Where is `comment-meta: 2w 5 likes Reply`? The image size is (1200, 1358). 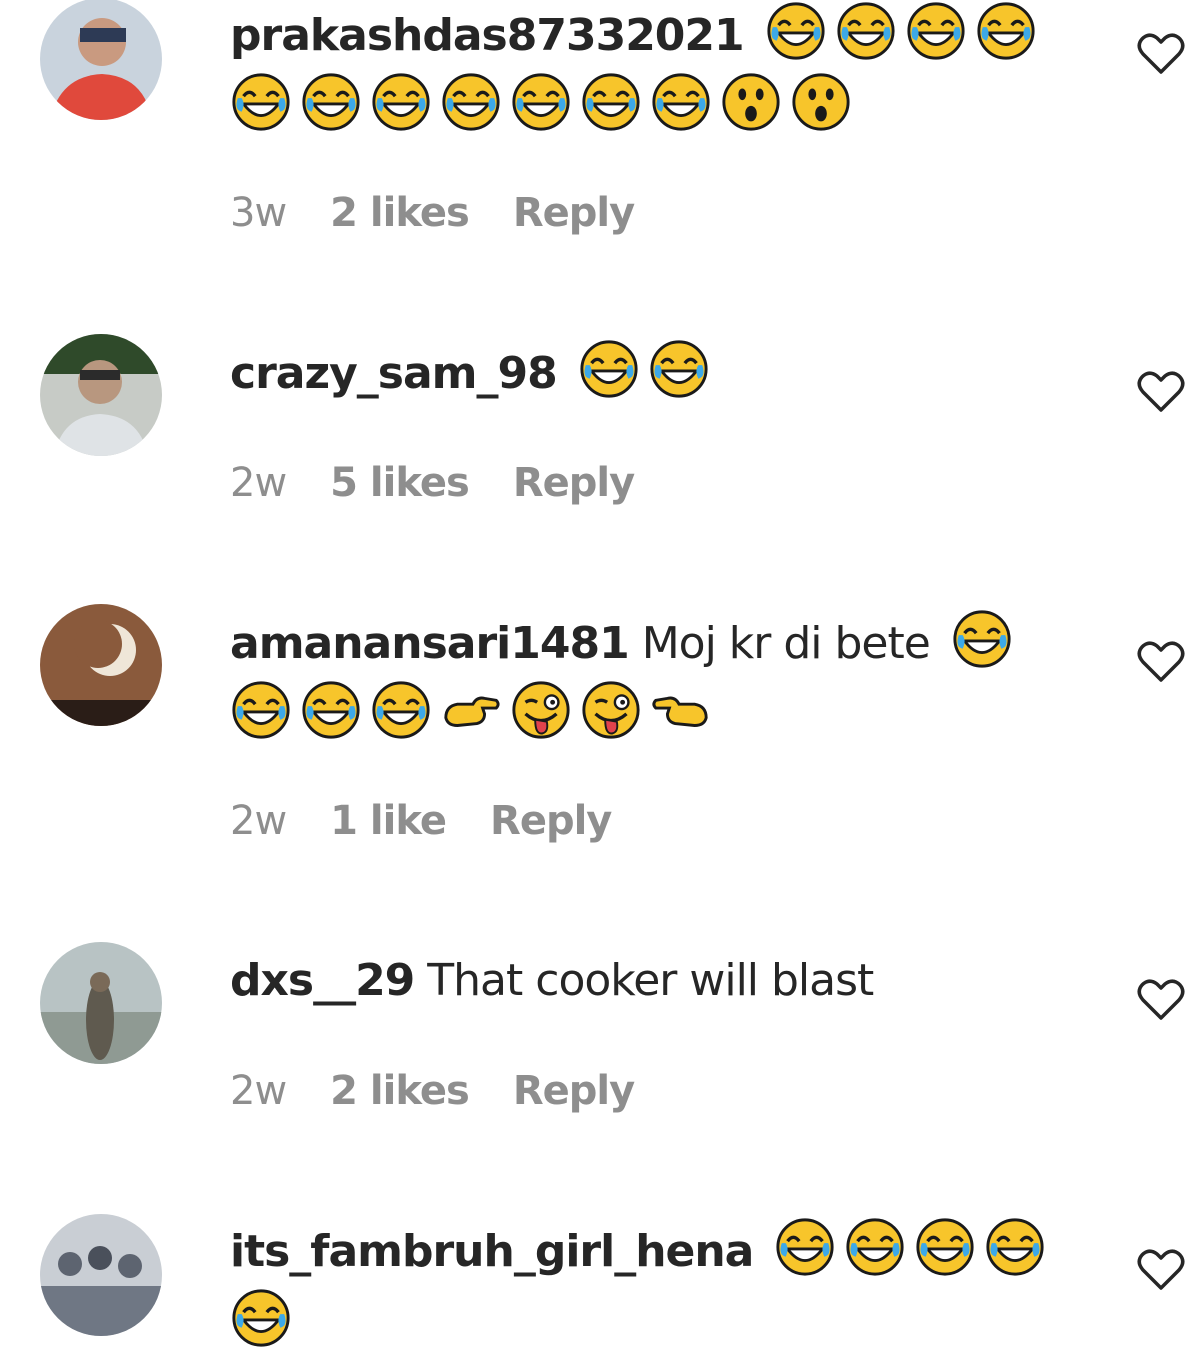
comment-meta: 2w 5 likes Reply is located at coordinates (454, 483).